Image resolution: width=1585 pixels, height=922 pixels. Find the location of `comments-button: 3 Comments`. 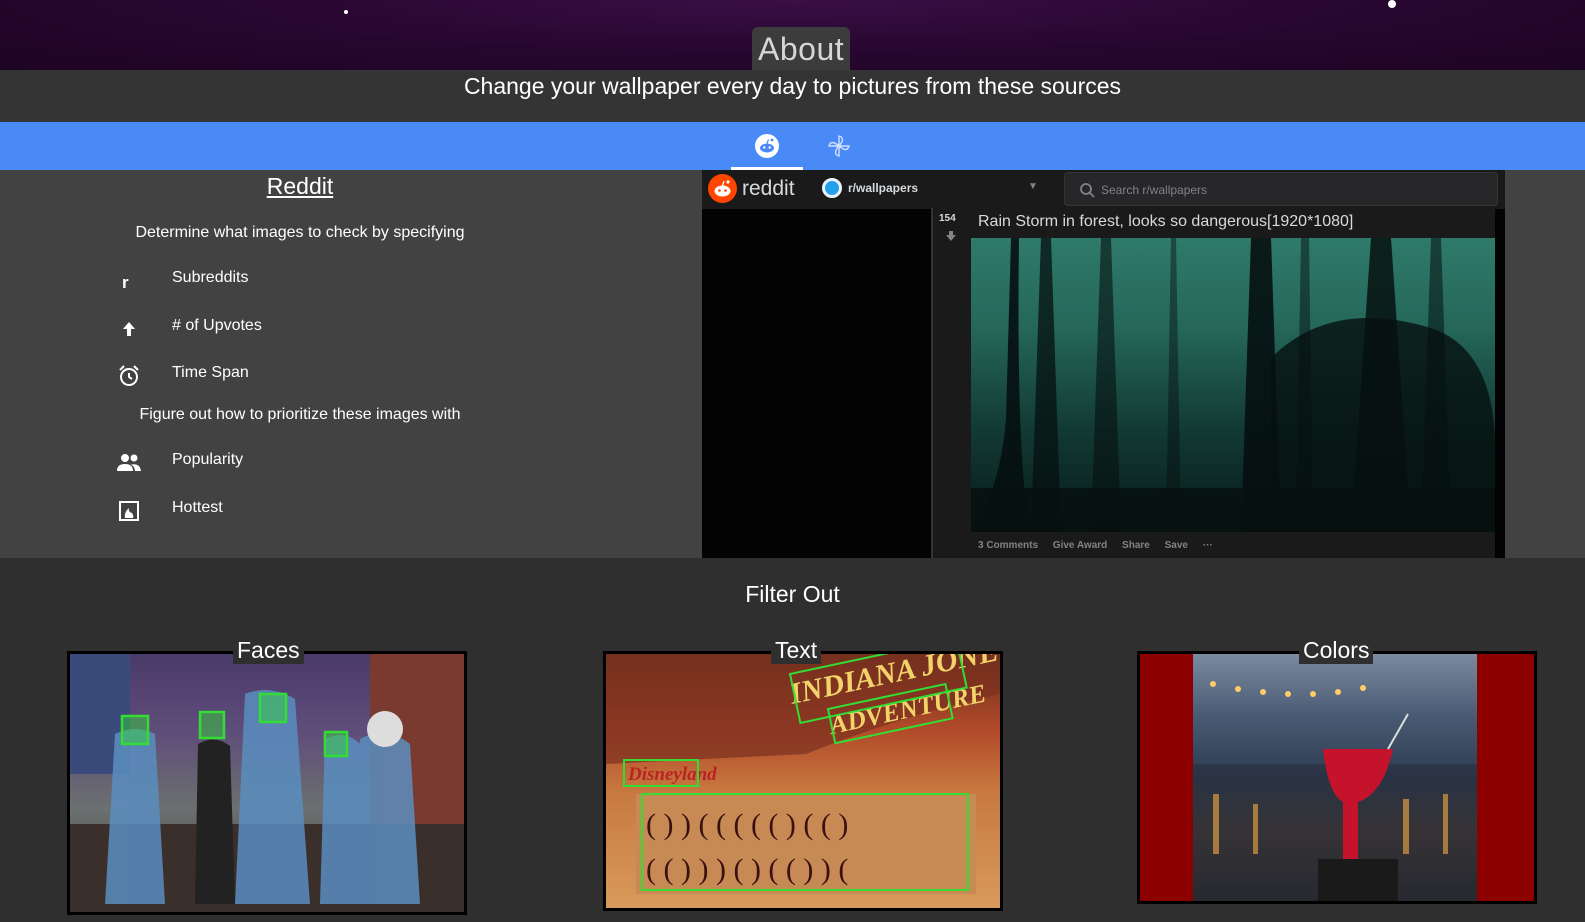

comments-button: 3 Comments is located at coordinates (1008, 545).